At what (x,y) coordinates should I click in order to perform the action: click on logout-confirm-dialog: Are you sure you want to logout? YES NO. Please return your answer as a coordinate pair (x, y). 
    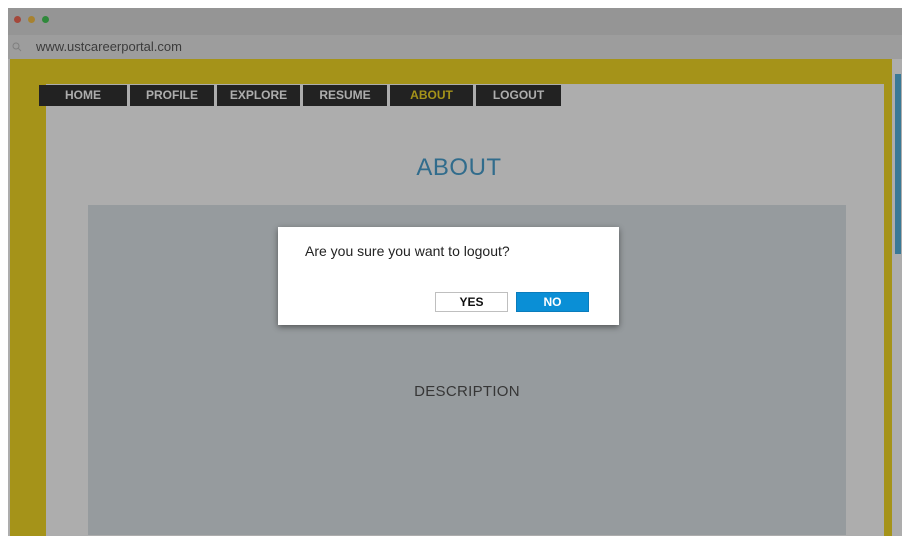
    Looking at the image, I should click on (448, 276).